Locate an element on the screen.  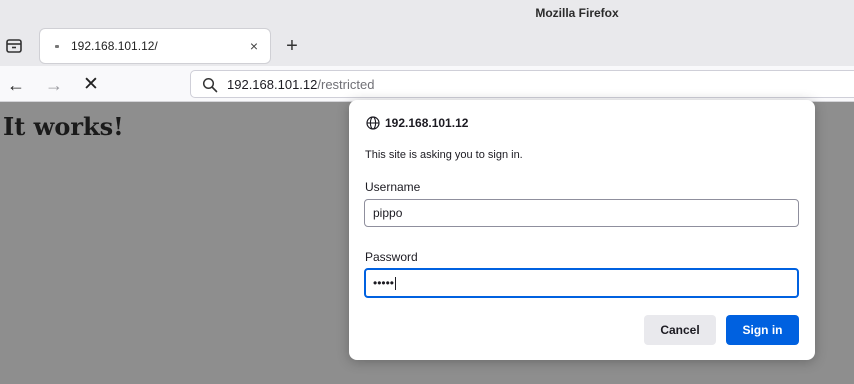
text-caret is located at coordinates (396, 284).